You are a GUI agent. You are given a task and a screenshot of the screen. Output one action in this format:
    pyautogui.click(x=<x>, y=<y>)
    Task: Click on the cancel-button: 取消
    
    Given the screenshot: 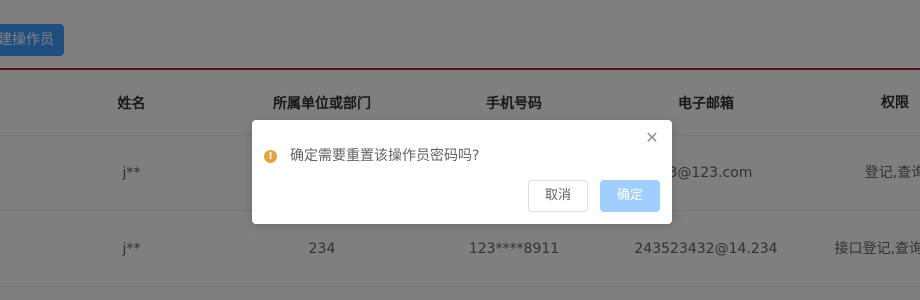 What is the action you would take?
    pyautogui.click(x=558, y=196)
    